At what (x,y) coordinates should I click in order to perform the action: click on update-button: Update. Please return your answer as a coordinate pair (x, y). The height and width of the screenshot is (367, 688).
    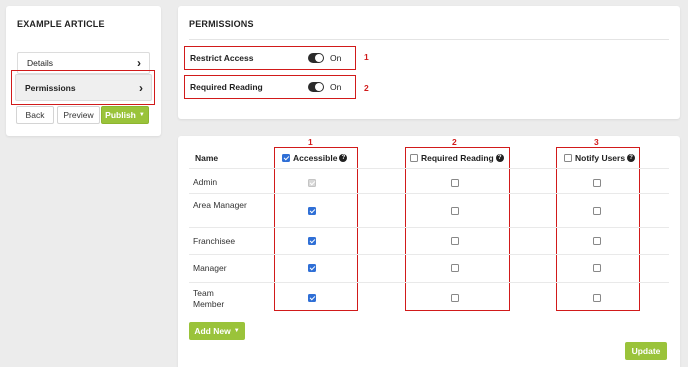
    Looking at the image, I should click on (646, 351).